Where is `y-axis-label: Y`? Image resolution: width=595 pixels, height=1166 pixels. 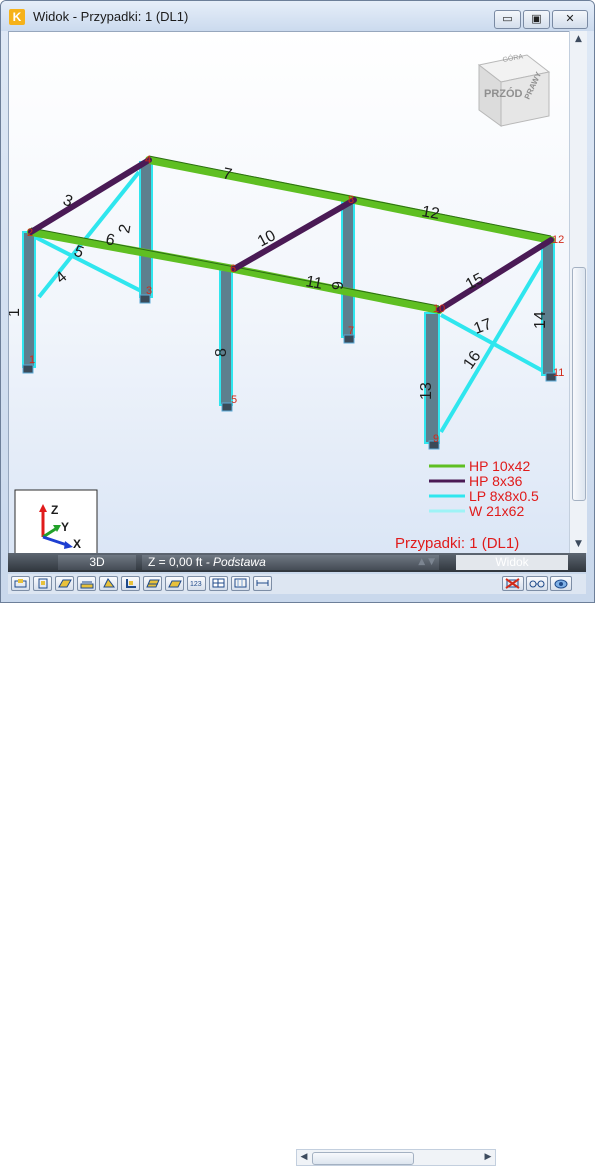
y-axis-label: Y is located at coordinates (65, 527).